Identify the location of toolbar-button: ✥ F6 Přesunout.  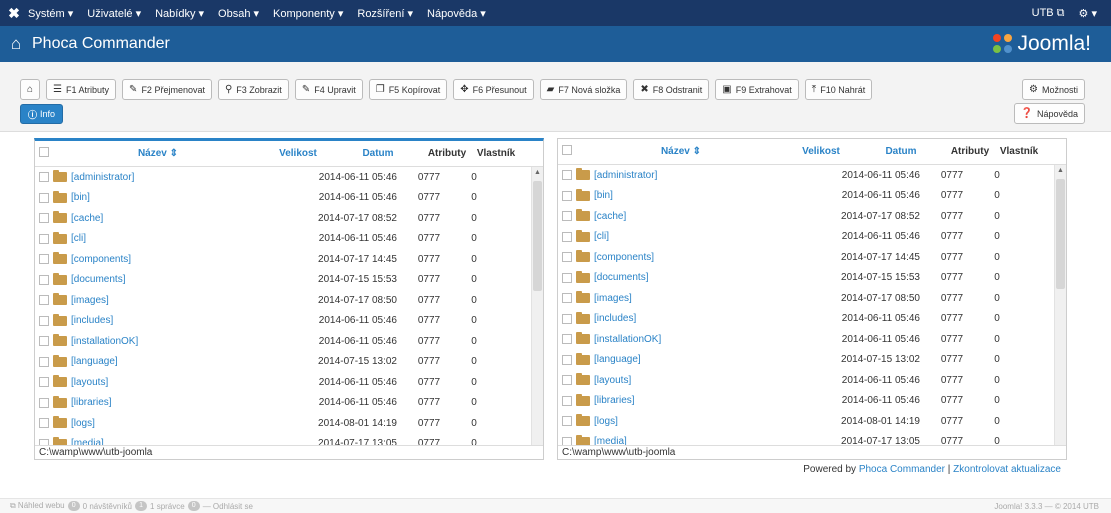
(493, 89).